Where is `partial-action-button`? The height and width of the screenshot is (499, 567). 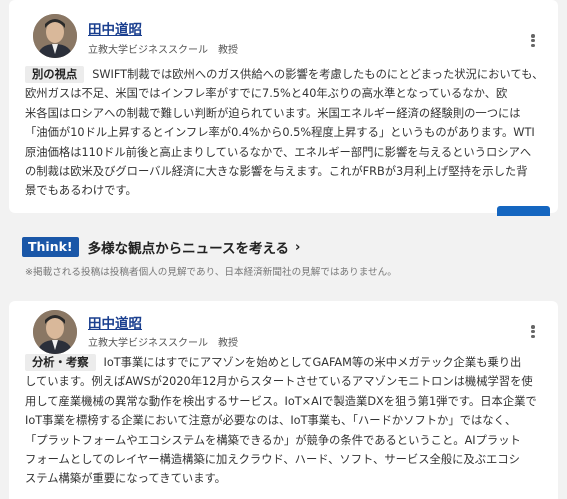 partial-action-button is located at coordinates (523, 211).